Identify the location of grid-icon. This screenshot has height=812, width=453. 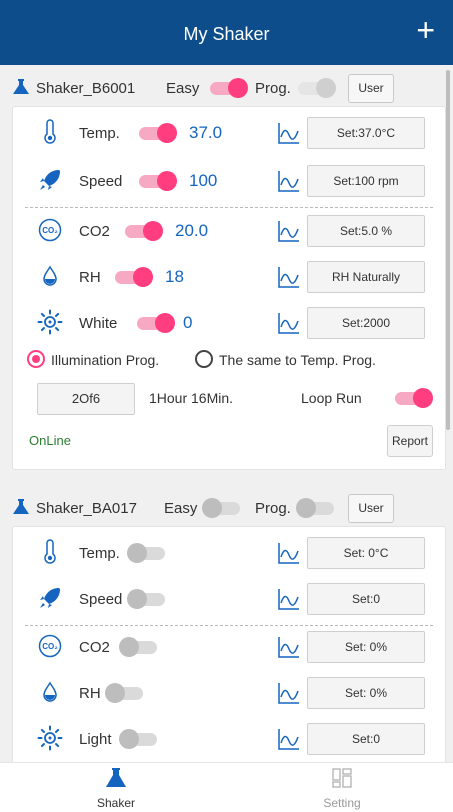
(342, 778).